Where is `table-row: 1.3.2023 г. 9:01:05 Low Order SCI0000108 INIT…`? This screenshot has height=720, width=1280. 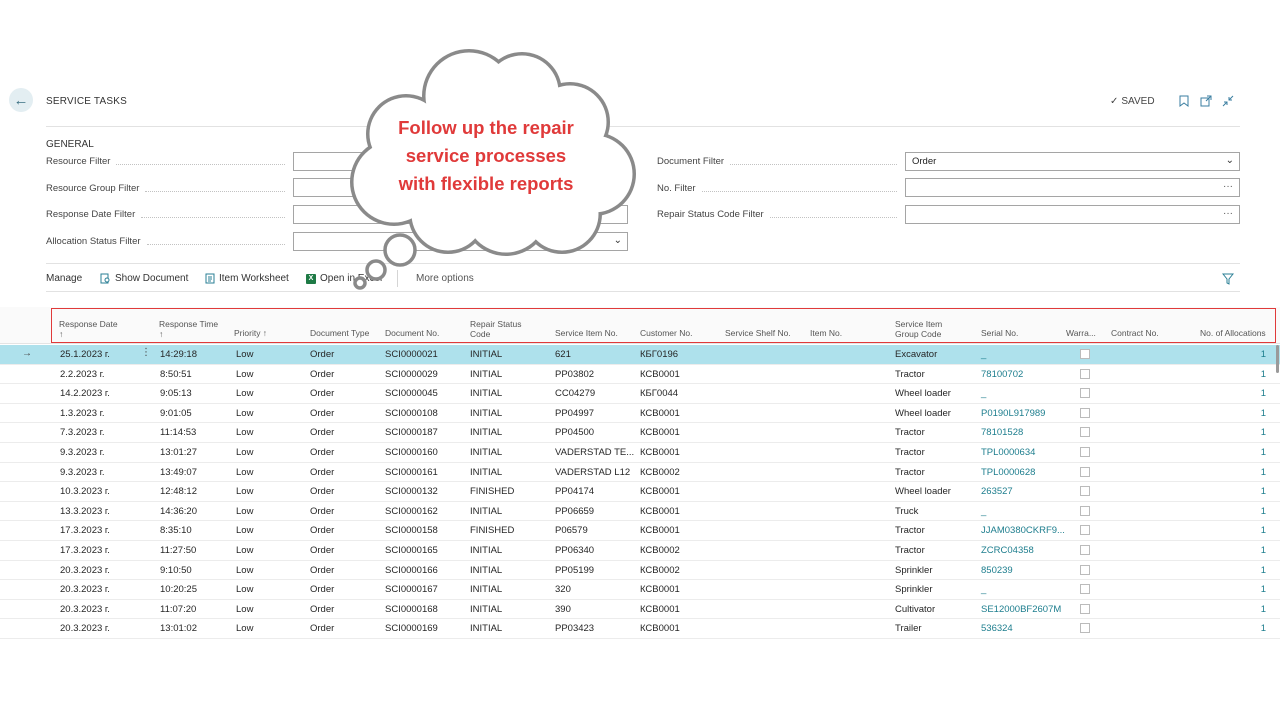
table-row: 1.3.2023 г. 9:01:05 Low Order SCI0000108 INIT… is located at coordinates (640, 414).